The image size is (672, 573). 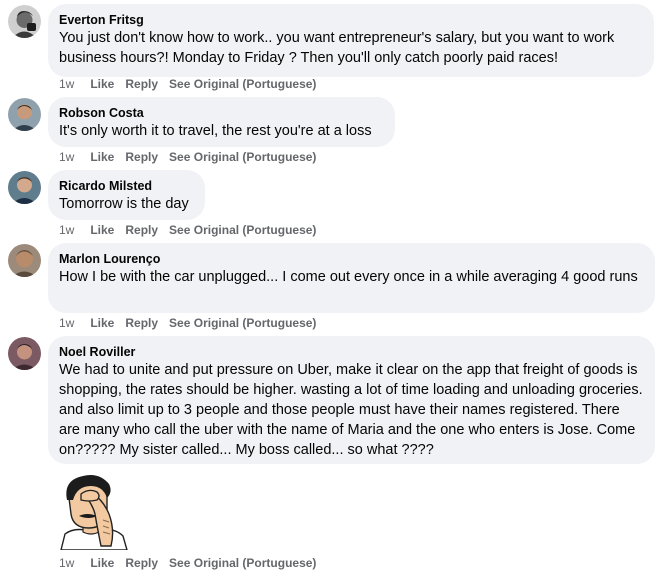 I want to click on avatar-ricardo-icon, so click(x=24, y=187).